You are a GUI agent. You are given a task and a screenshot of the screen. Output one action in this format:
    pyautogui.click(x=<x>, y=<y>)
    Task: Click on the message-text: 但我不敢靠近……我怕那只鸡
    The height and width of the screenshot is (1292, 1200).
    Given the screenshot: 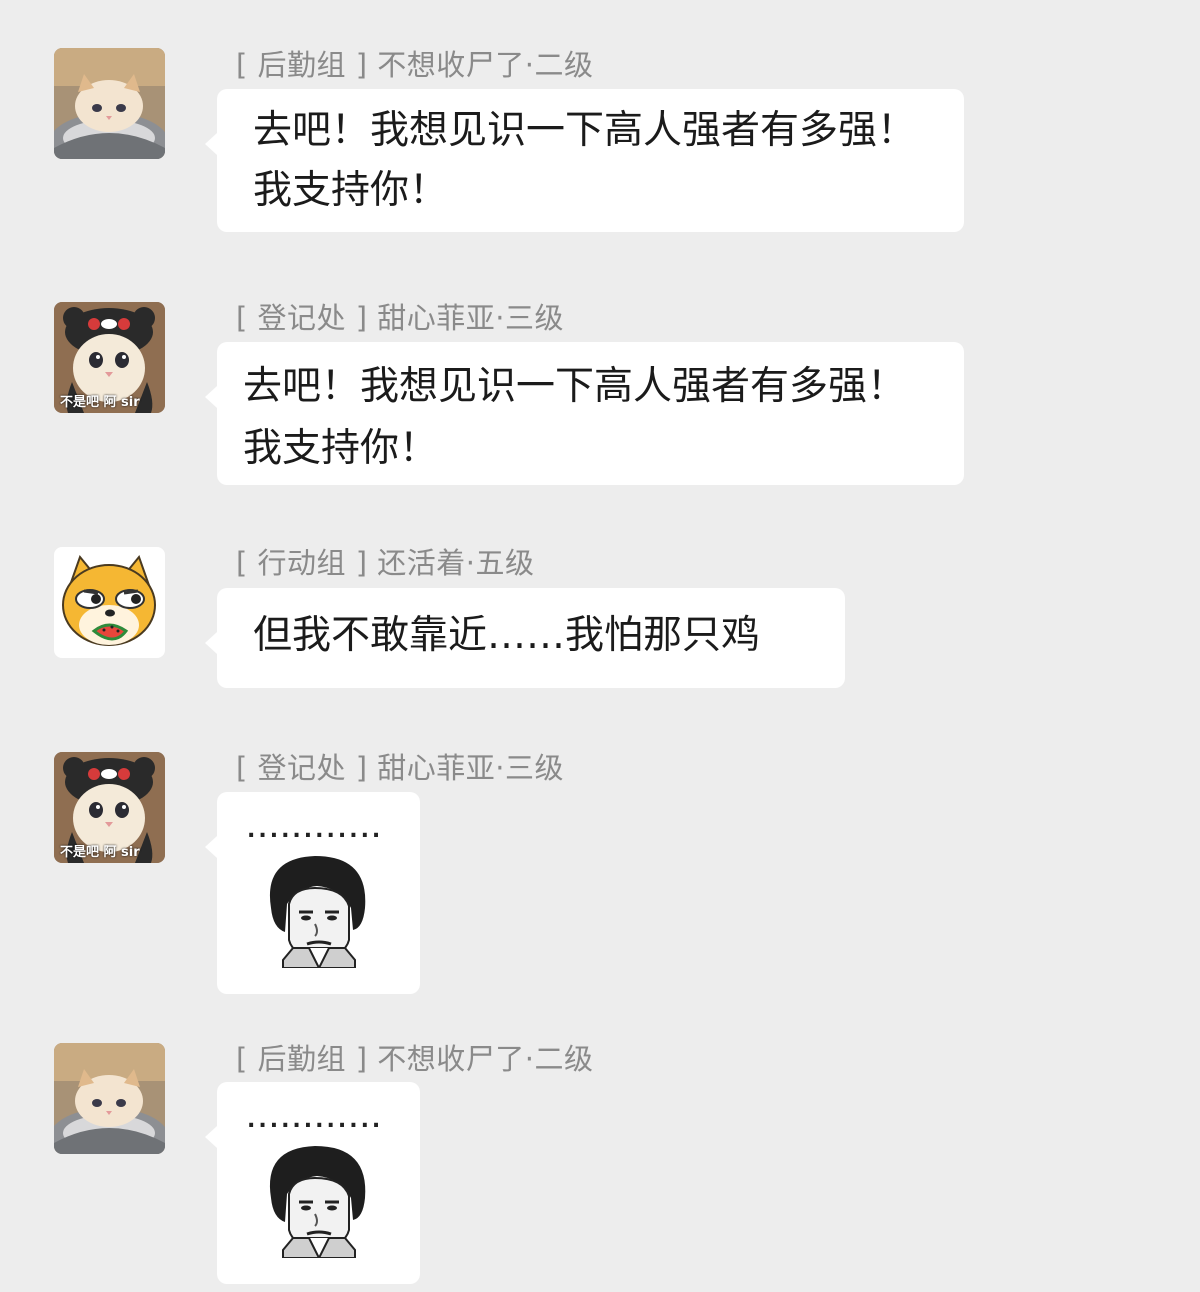 What is the action you would take?
    pyautogui.click(x=507, y=635)
    